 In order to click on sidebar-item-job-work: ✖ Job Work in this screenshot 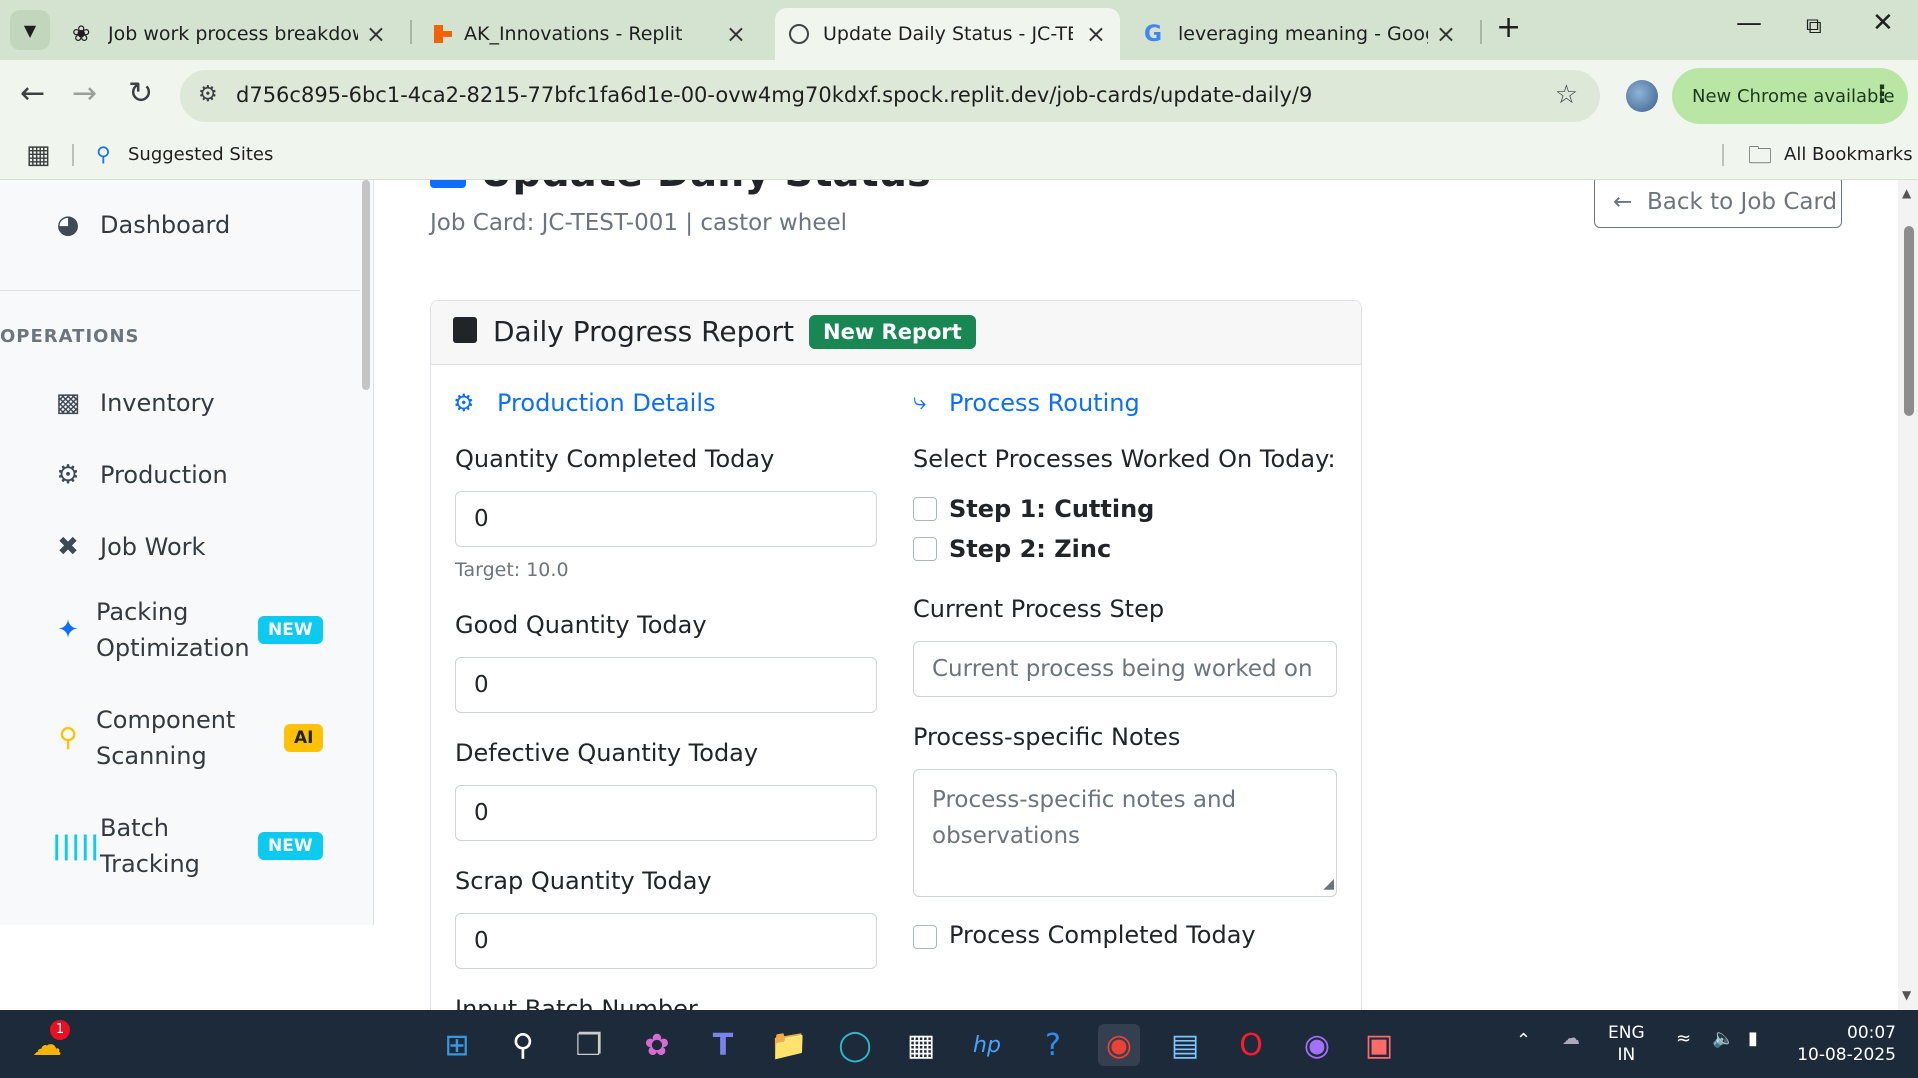, I will do `click(180, 547)`.